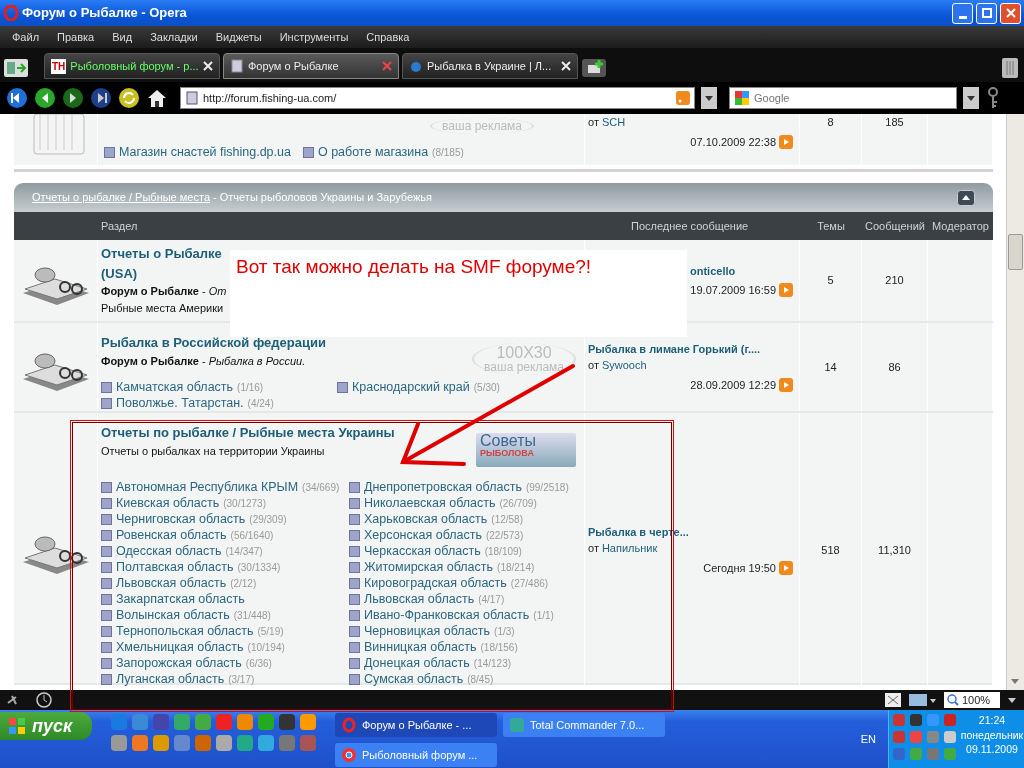 This screenshot has width=1024, height=768. I want to click on post-date: Сегодня 19:50, so click(739, 568).